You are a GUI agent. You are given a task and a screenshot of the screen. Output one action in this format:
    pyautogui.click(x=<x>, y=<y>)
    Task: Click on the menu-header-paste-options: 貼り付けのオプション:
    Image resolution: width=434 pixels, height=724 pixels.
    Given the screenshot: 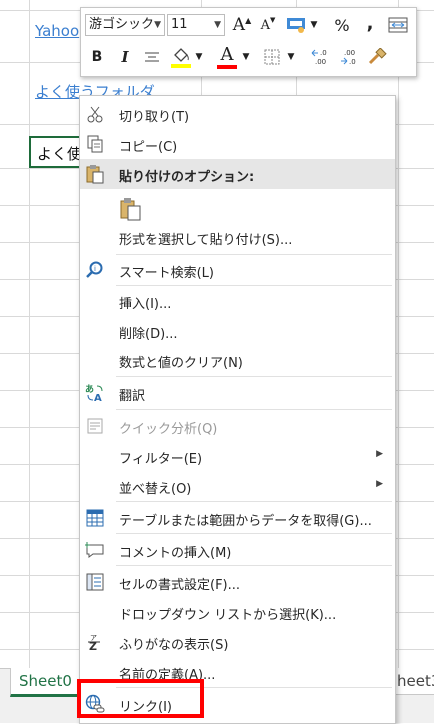 What is the action you would take?
    pyautogui.click(x=237, y=174)
    